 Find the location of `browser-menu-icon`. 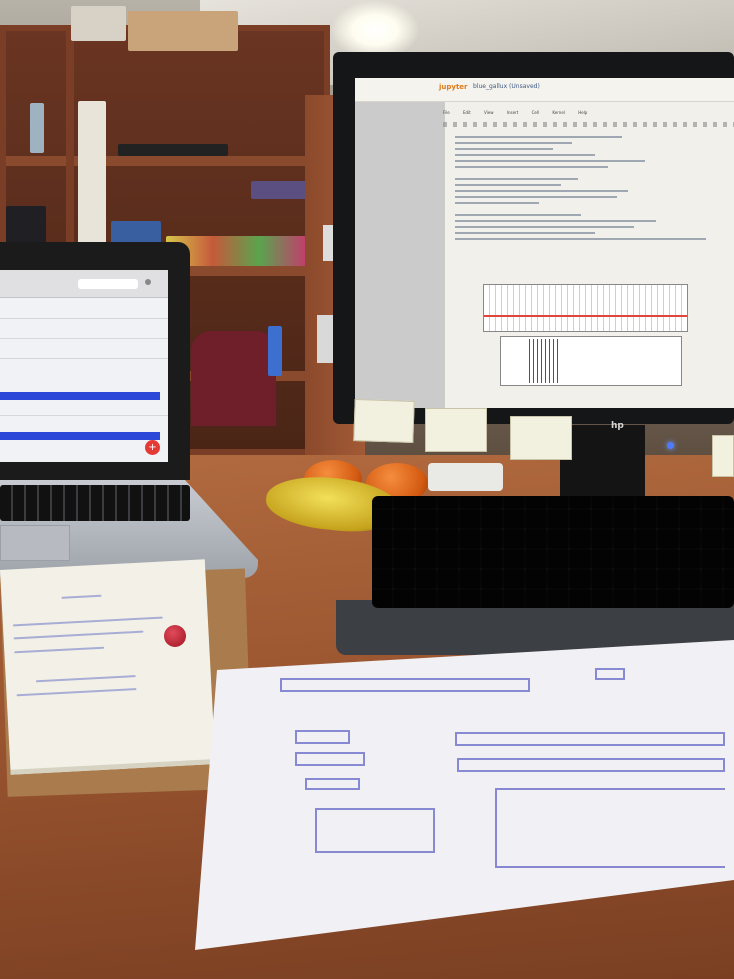

browser-menu-icon is located at coordinates (148, 282).